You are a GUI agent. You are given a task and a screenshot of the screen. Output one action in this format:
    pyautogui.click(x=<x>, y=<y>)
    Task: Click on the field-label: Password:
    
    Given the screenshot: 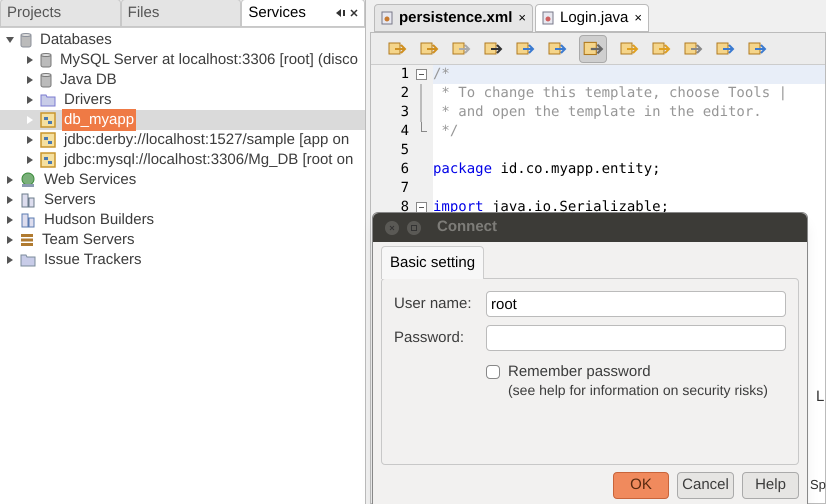 What is the action you would take?
    pyautogui.click(x=430, y=338)
    